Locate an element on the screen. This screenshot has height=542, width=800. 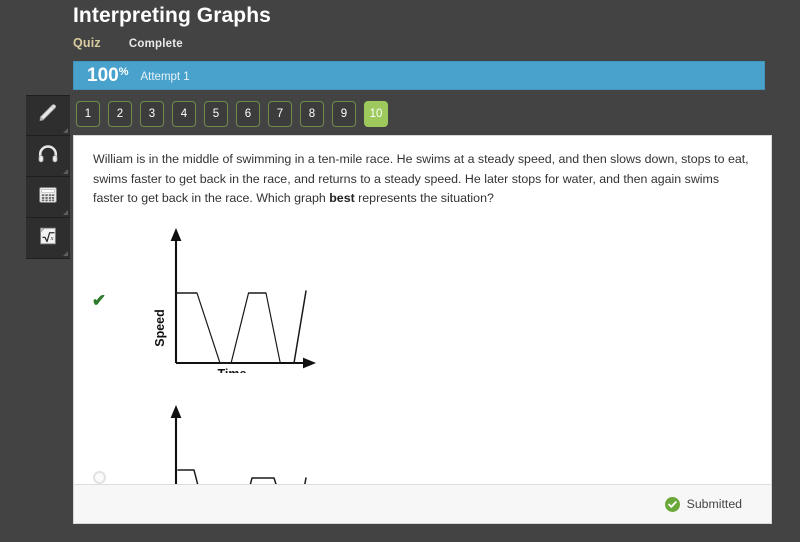
score-percent: 100% is located at coordinates (107, 75).